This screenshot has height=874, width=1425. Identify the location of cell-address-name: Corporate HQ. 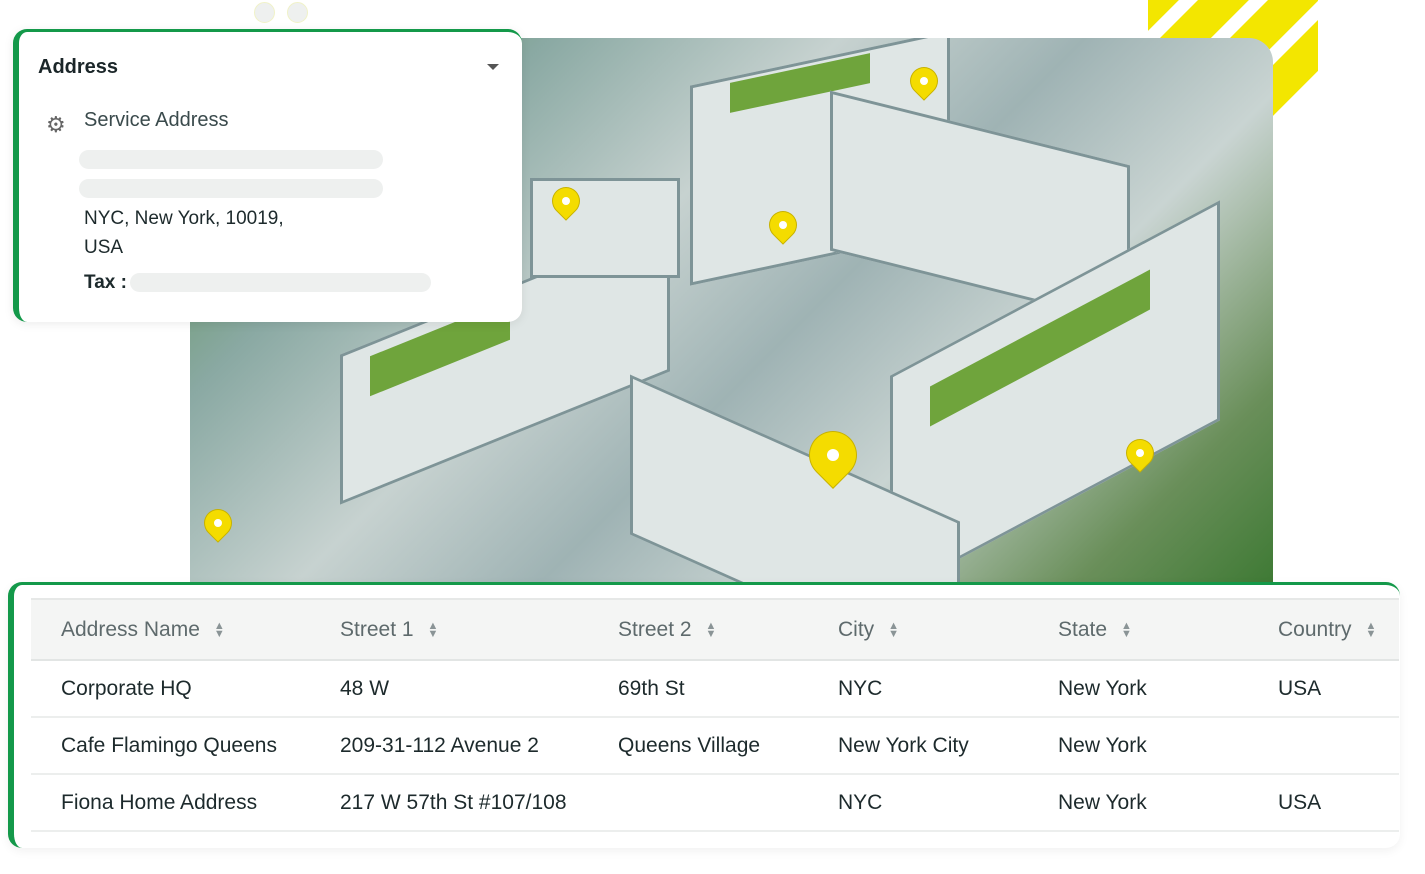
(126, 688).